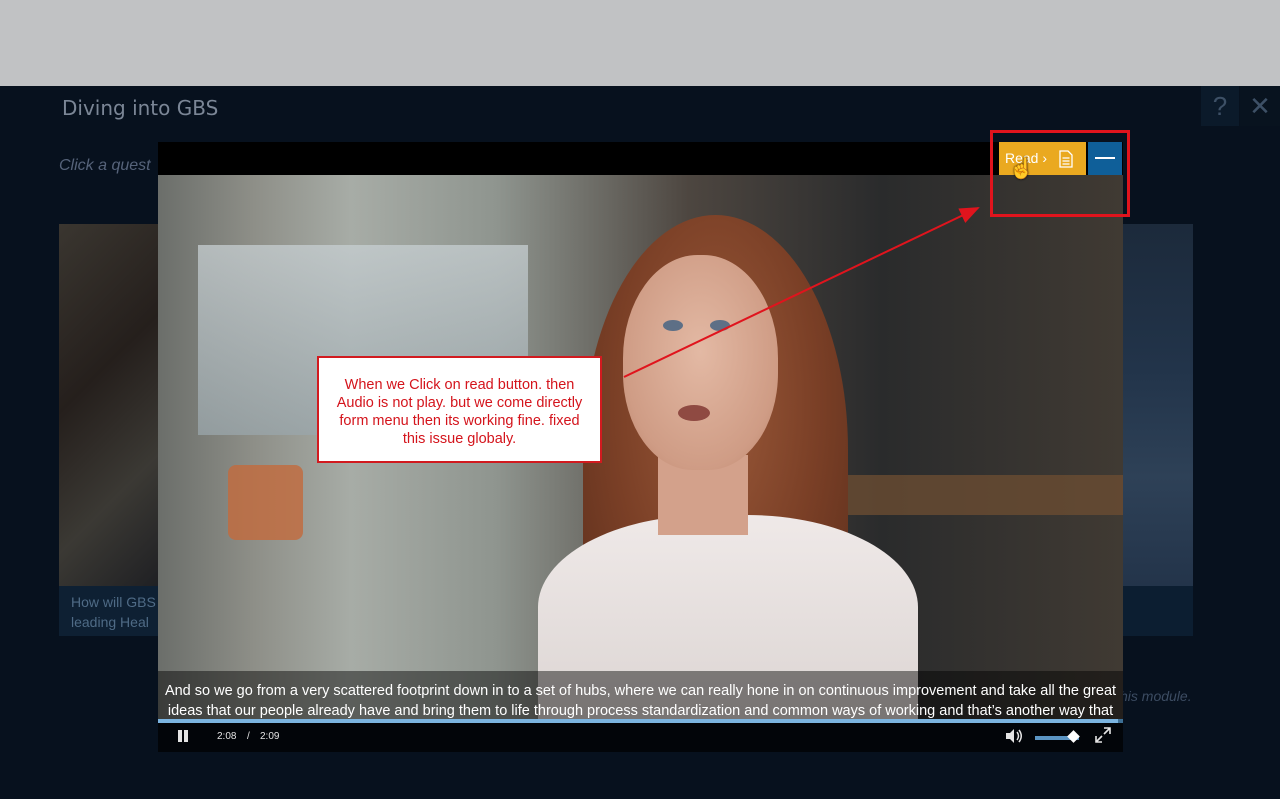 Image resolution: width=1280 pixels, height=799 pixels. Describe the element at coordinates (700, 362) in the screenshot. I see `video-person-face` at that location.